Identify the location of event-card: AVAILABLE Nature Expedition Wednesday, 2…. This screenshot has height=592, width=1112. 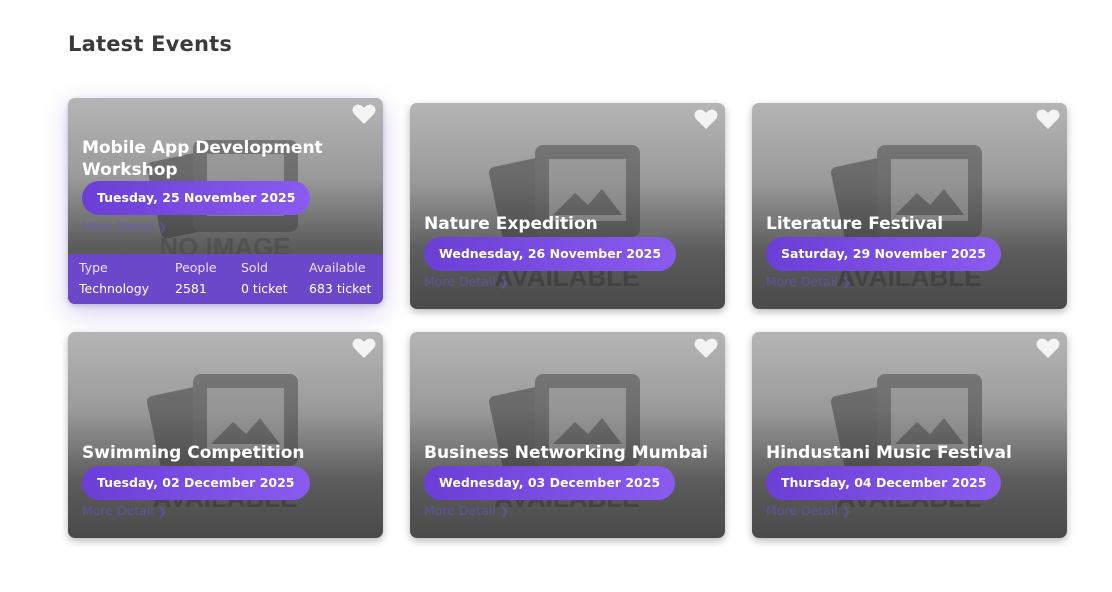
(567, 206).